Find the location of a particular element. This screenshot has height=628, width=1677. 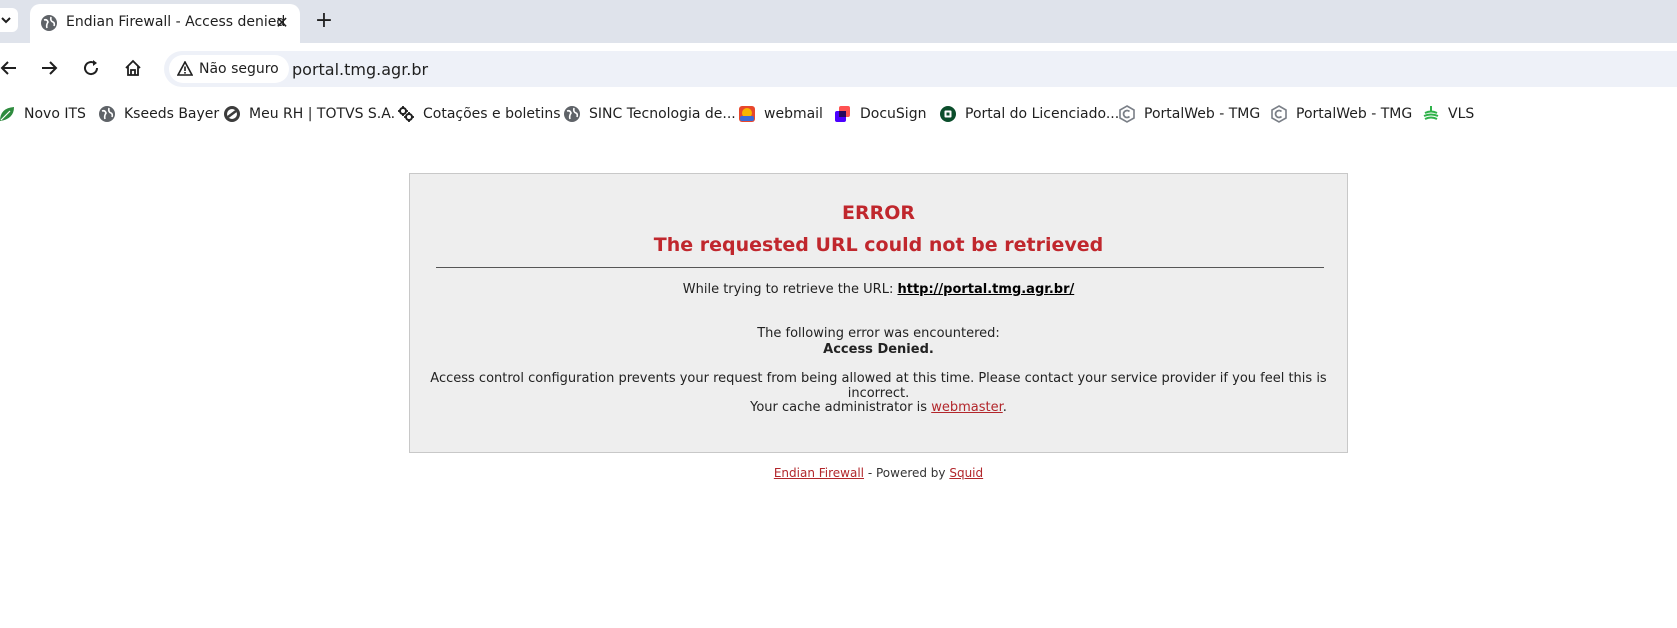

bookmark-label: Cotações e boletins is located at coordinates (492, 114).